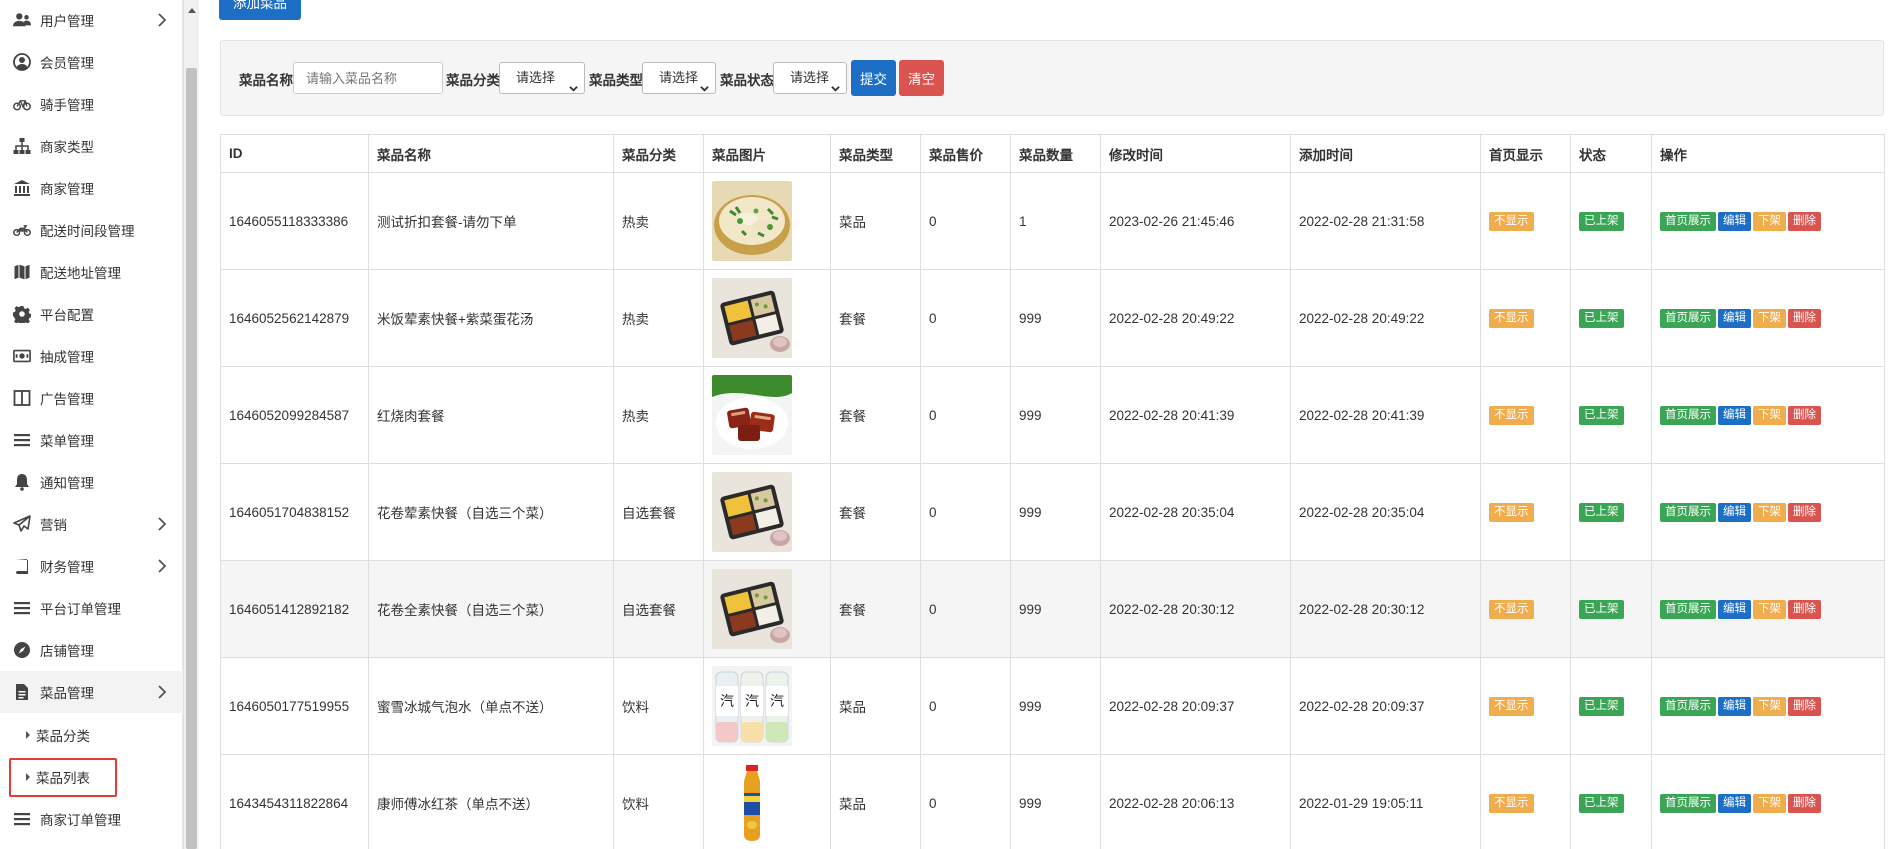  Describe the element at coordinates (810, 78) in the screenshot. I see `dish-status-select: 请选择` at that location.